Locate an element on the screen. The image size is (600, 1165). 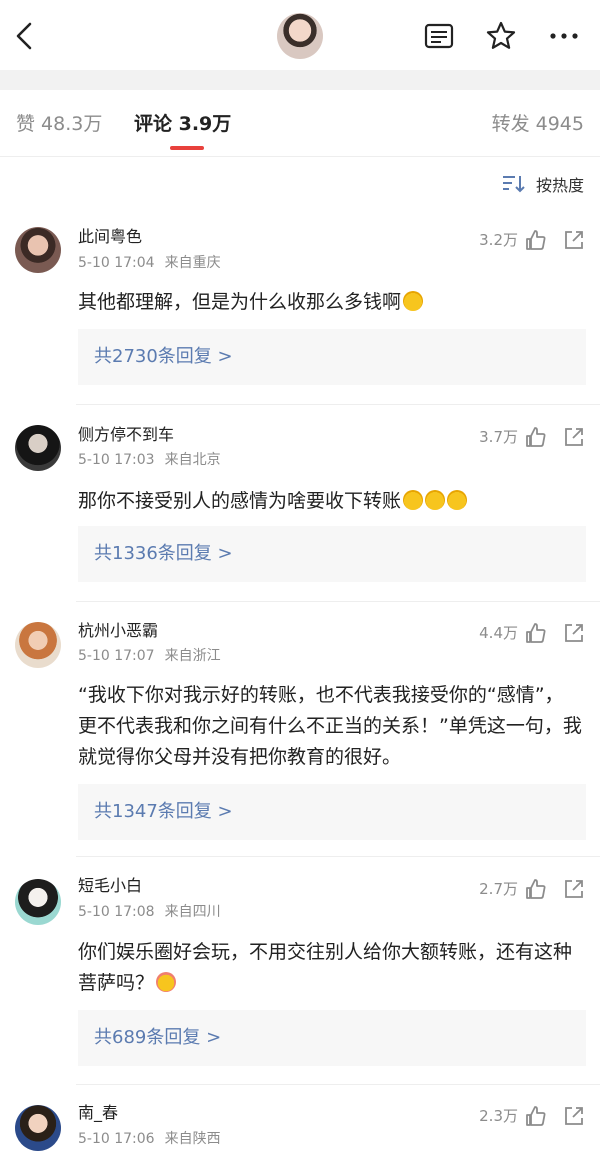
tab-likes: 赞 48.3万 is located at coordinates (59, 124).